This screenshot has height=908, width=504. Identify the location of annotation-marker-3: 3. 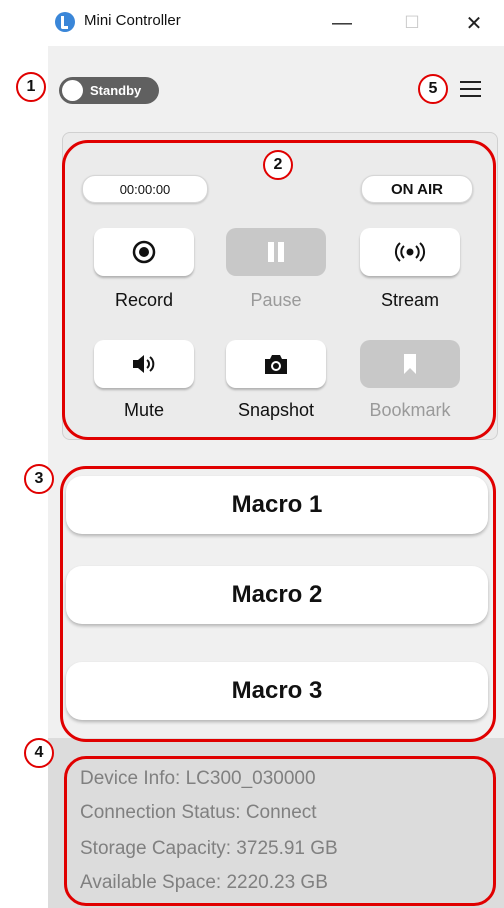
(39, 479).